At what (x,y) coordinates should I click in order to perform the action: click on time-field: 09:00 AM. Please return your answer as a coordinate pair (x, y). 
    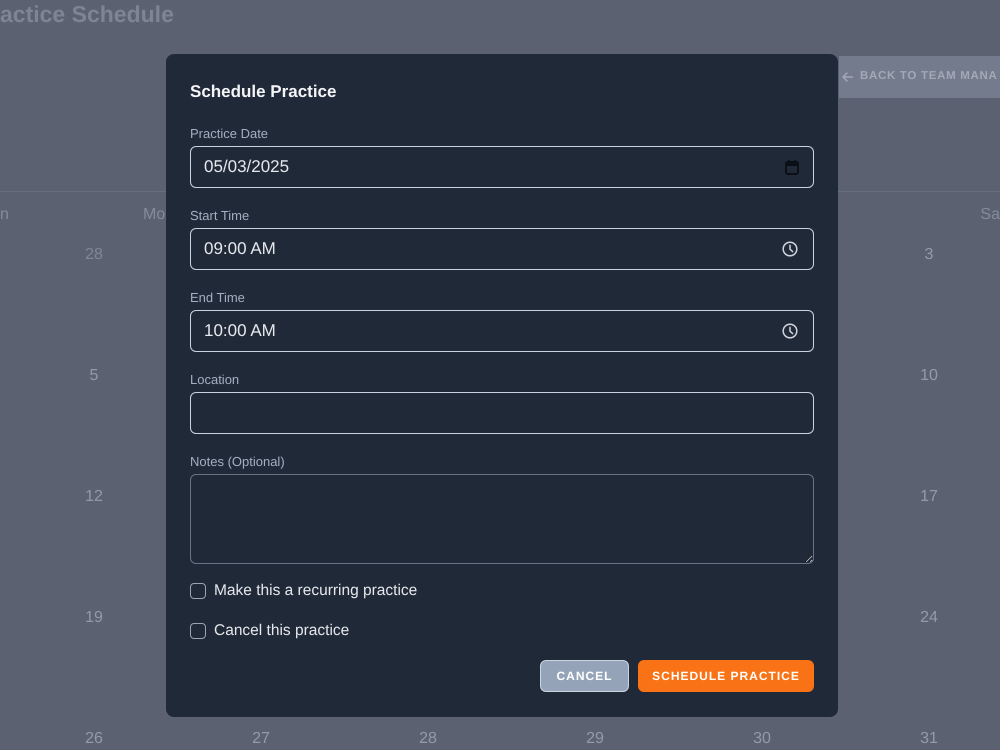
    Looking at the image, I should click on (502, 249).